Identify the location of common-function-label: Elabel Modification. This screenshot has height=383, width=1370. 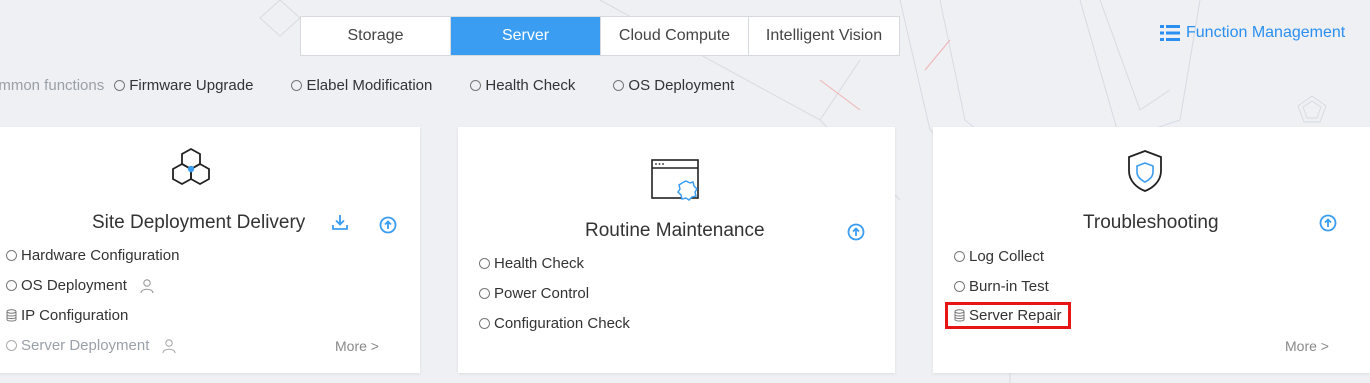
(369, 85).